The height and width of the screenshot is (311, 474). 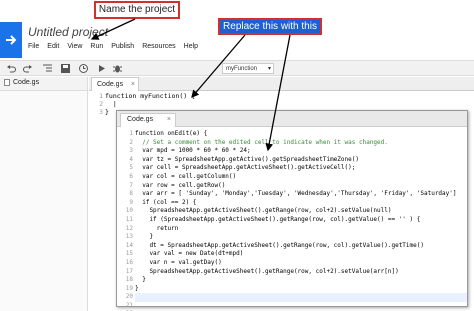 What do you see at coordinates (113, 29) in the screenshot?
I see `arrow-to-project-title` at bounding box center [113, 29].